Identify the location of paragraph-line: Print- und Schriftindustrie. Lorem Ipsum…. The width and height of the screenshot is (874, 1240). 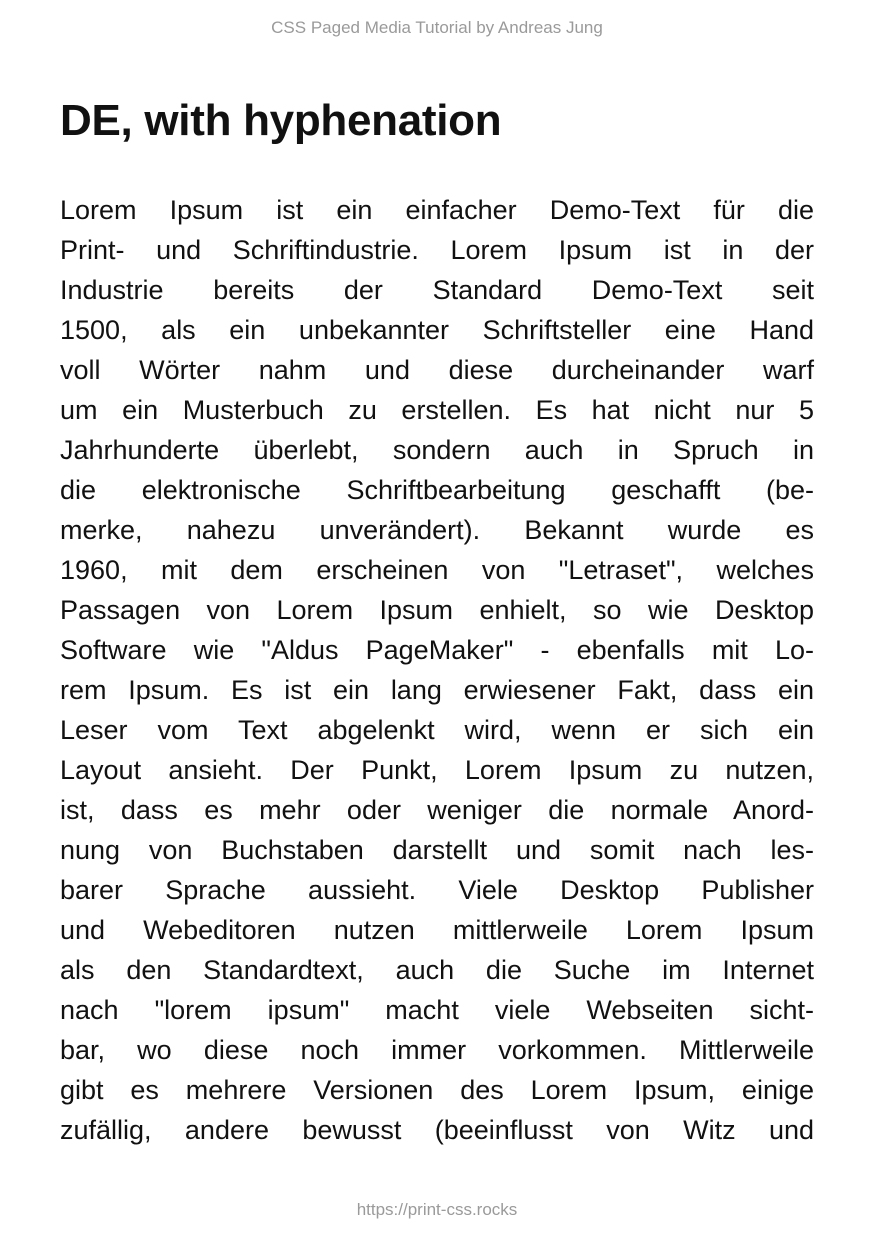
(437, 250).